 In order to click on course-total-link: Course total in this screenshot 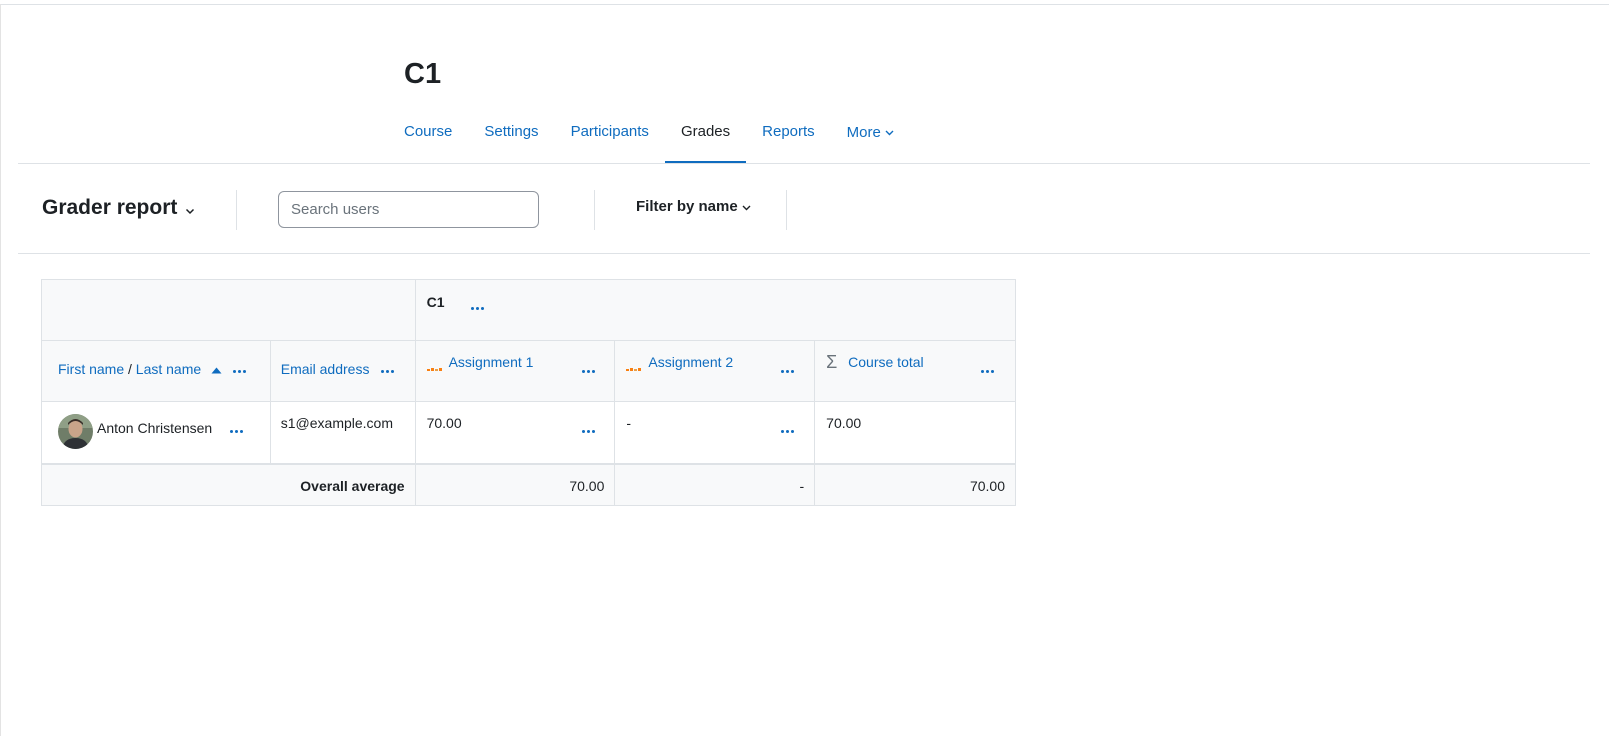, I will do `click(885, 362)`.